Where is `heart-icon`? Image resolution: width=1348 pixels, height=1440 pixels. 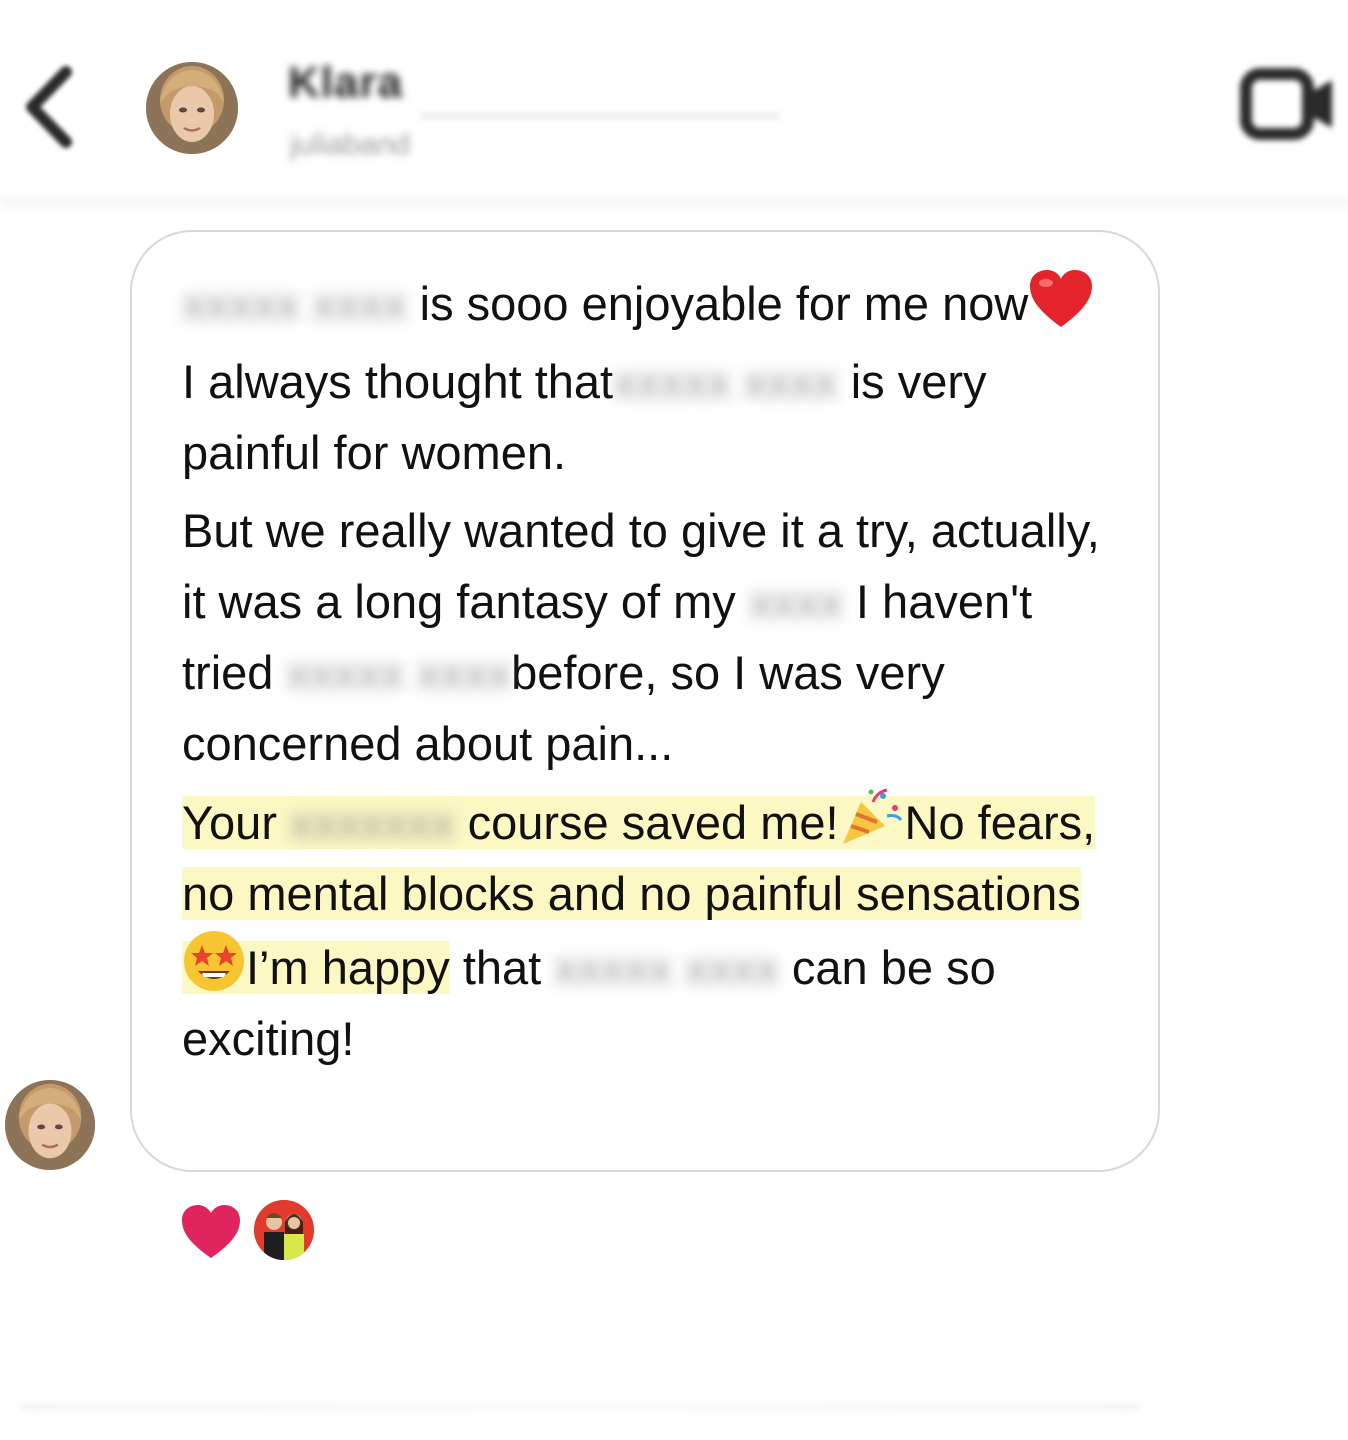
heart-icon is located at coordinates (211, 1232).